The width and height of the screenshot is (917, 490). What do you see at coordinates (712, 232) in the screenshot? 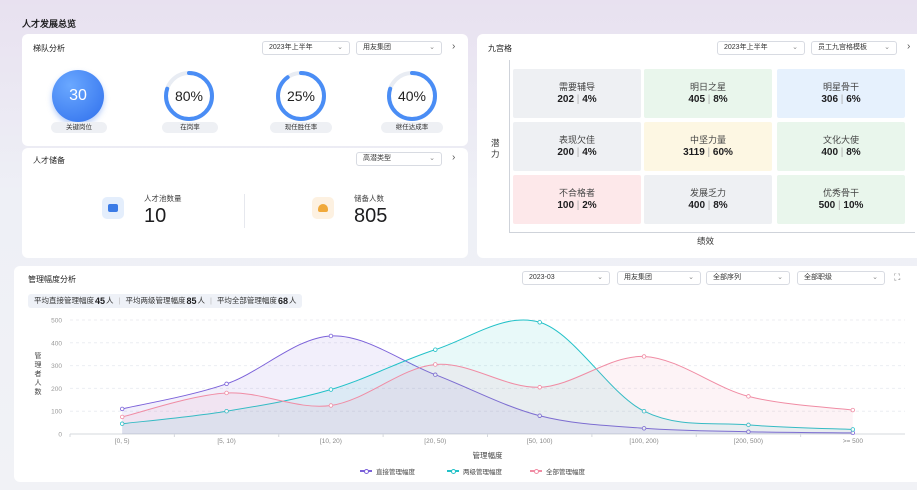
I see `x-axis-line` at bounding box center [712, 232].